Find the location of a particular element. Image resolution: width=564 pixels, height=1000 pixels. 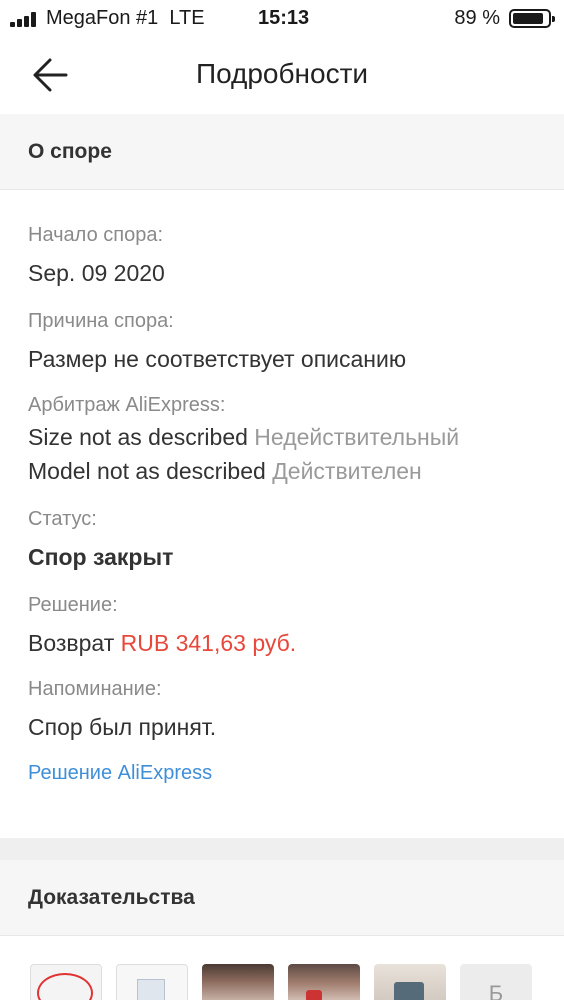

reminder-label: Напоминание: is located at coordinates (95, 689).